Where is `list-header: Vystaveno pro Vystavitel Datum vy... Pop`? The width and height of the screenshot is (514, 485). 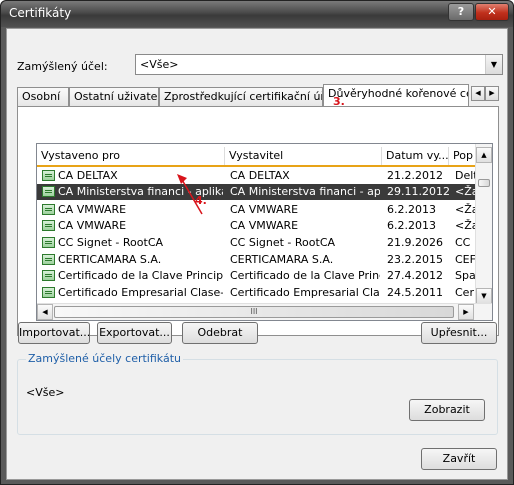
list-header: Vystaveno pro Vystavitel Datum vy... Pop is located at coordinates (257, 157).